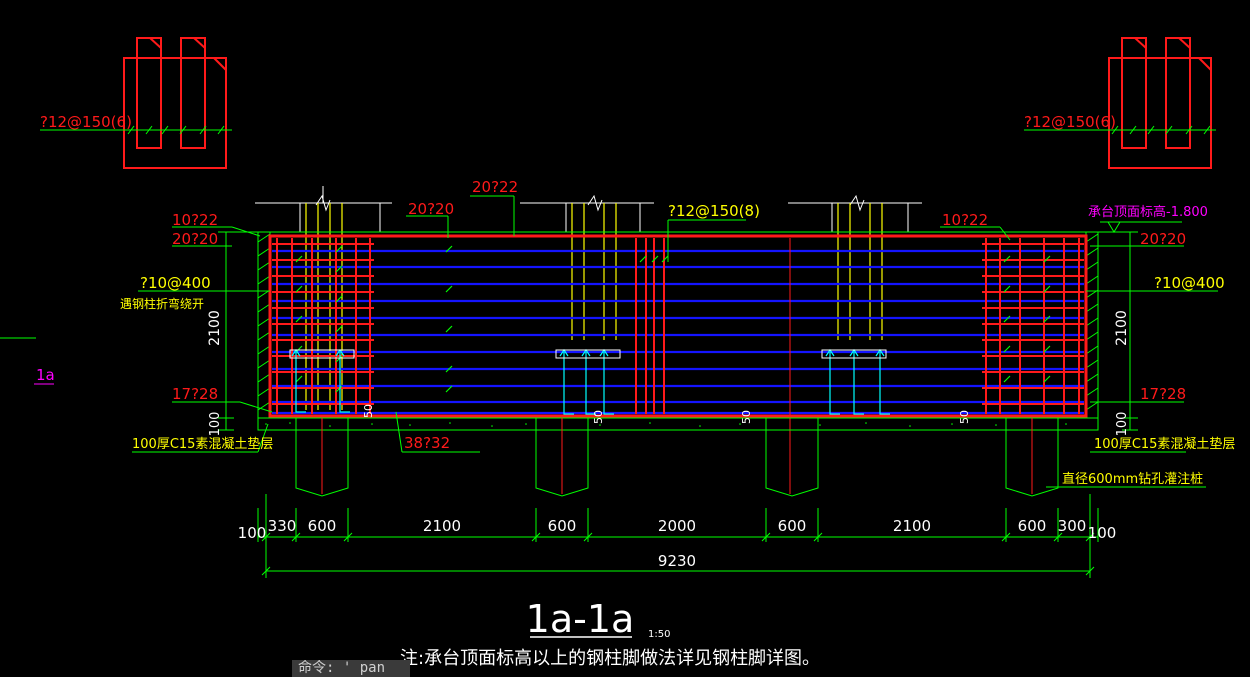 This screenshot has width=1250, height=677. I want to click on dim-right-pad: 100, so click(1122, 424).